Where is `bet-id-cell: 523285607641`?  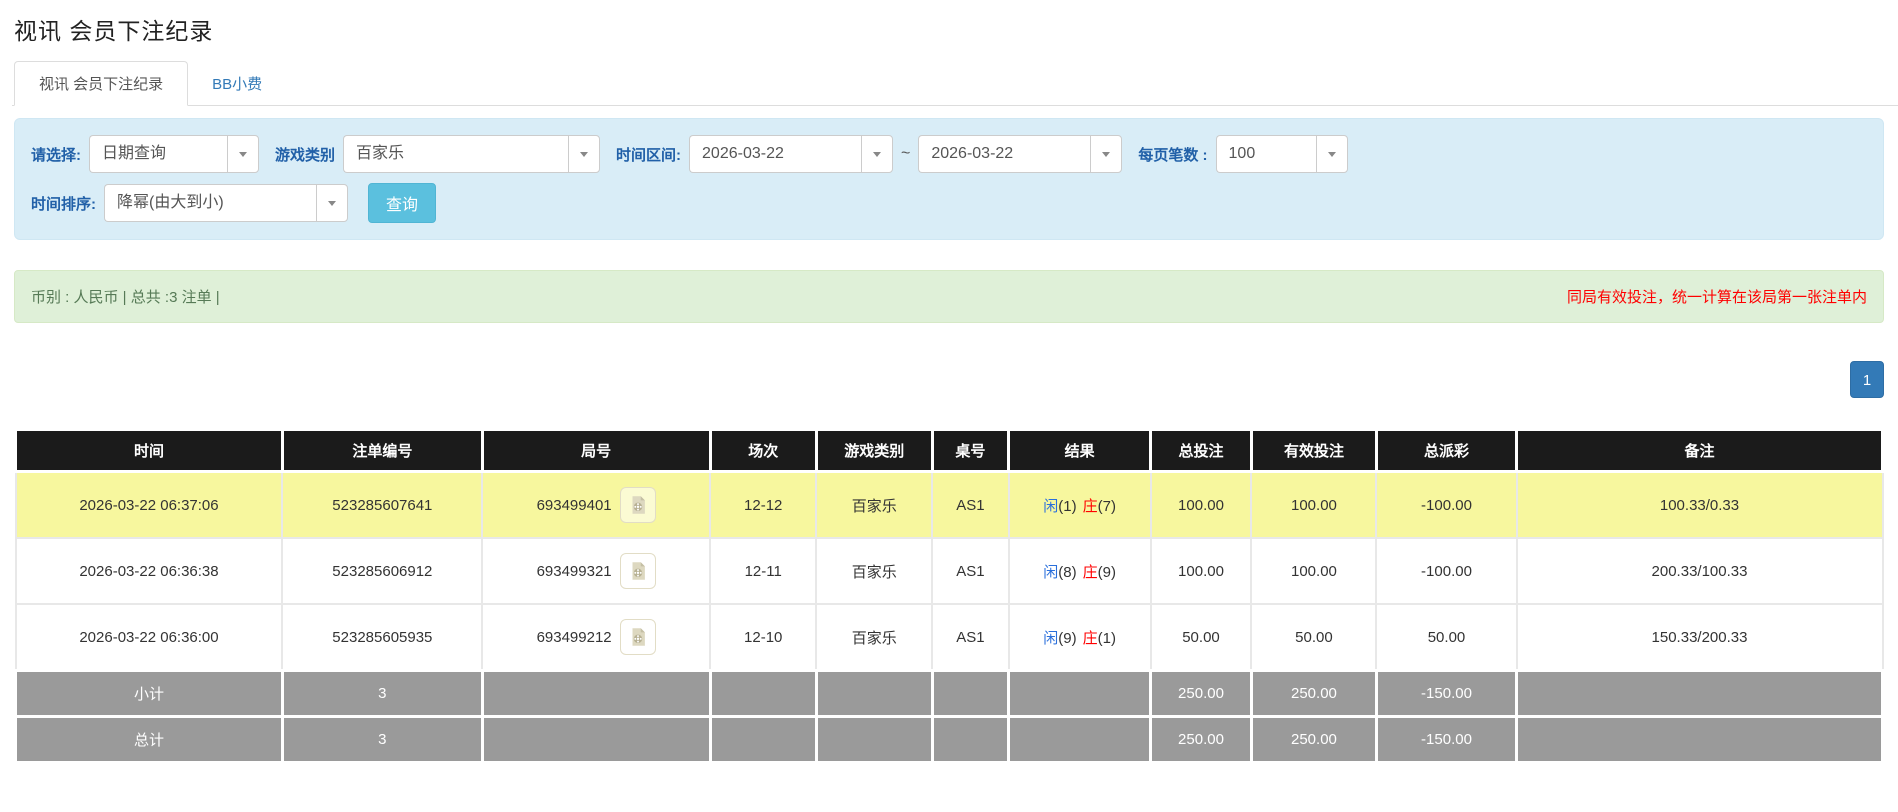 bet-id-cell: 523285607641 is located at coordinates (382, 504).